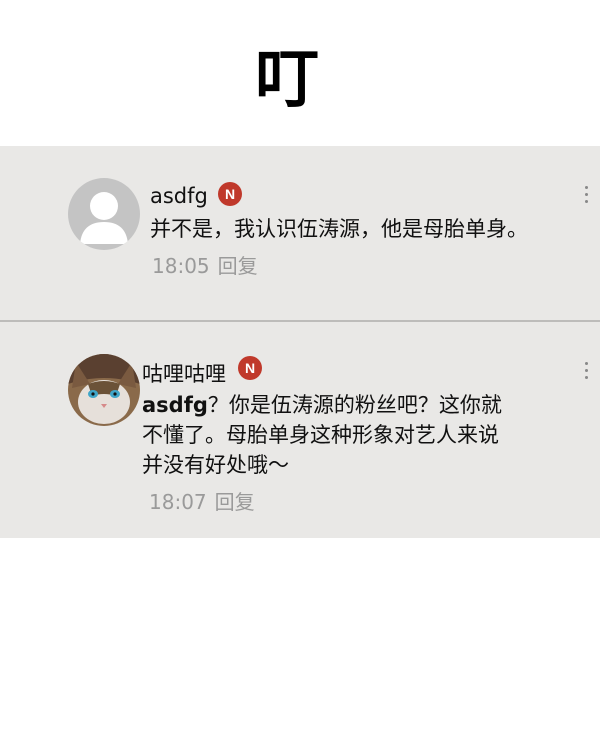  Describe the element at coordinates (178, 502) in the screenshot. I see `comment-time: 18:07` at that location.